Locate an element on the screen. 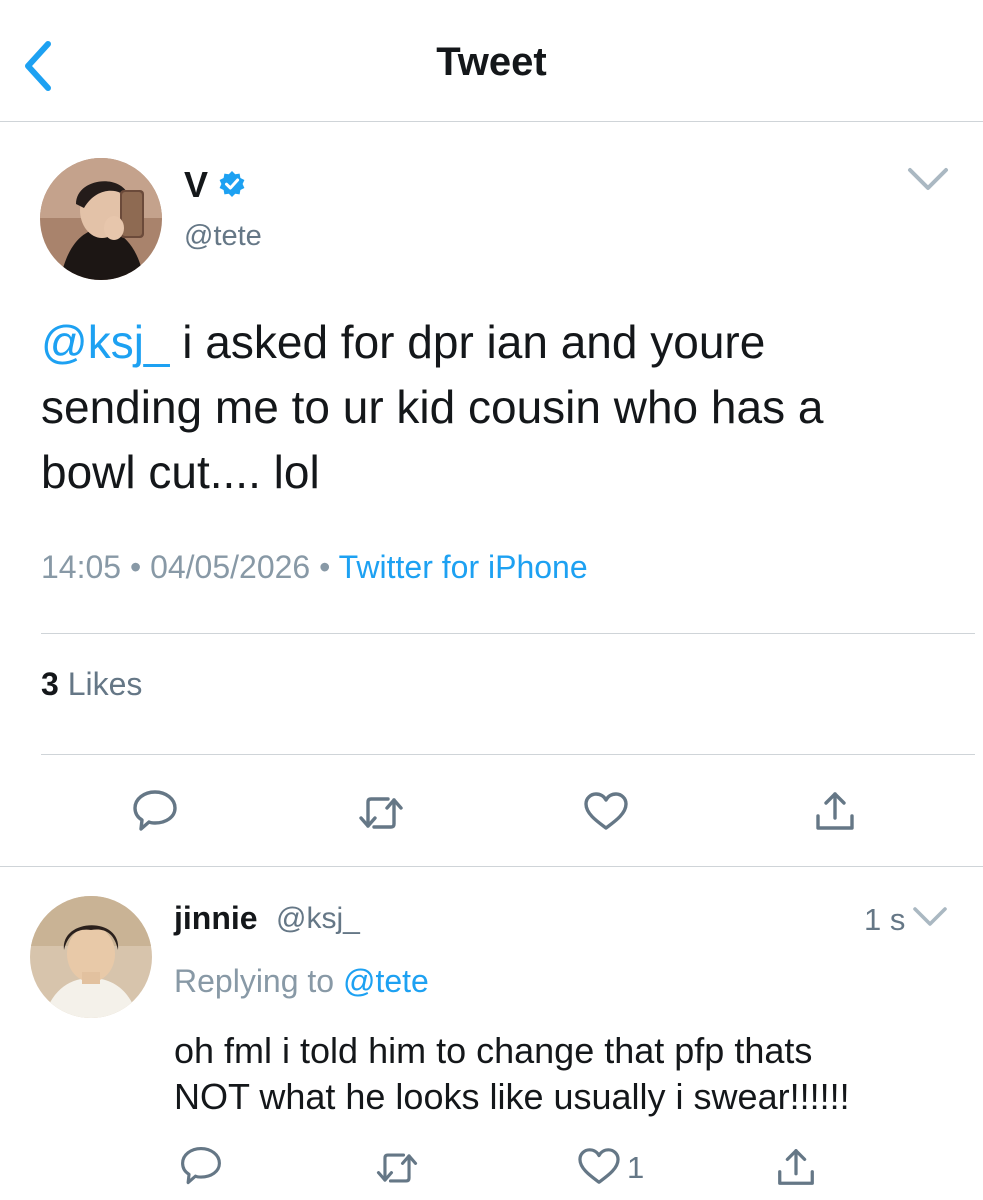  like-button is located at coordinates (606, 811).